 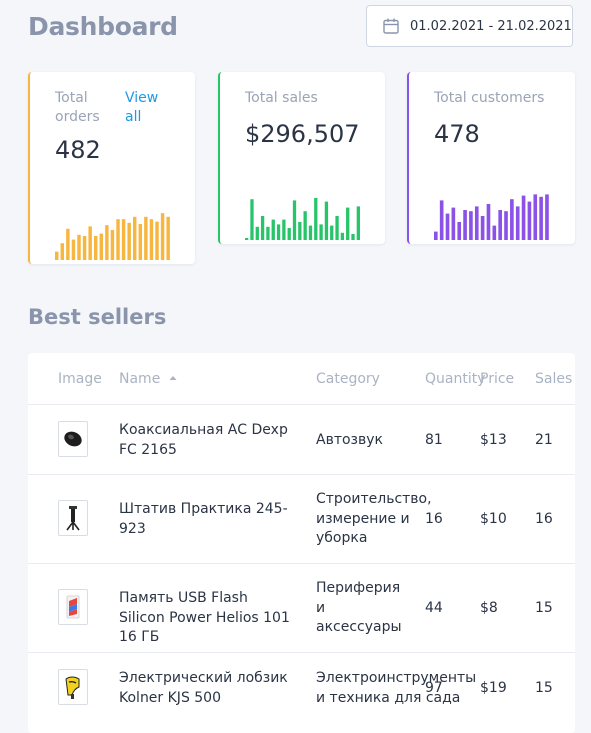 I want to click on column-header-image: Image, so click(x=80, y=379).